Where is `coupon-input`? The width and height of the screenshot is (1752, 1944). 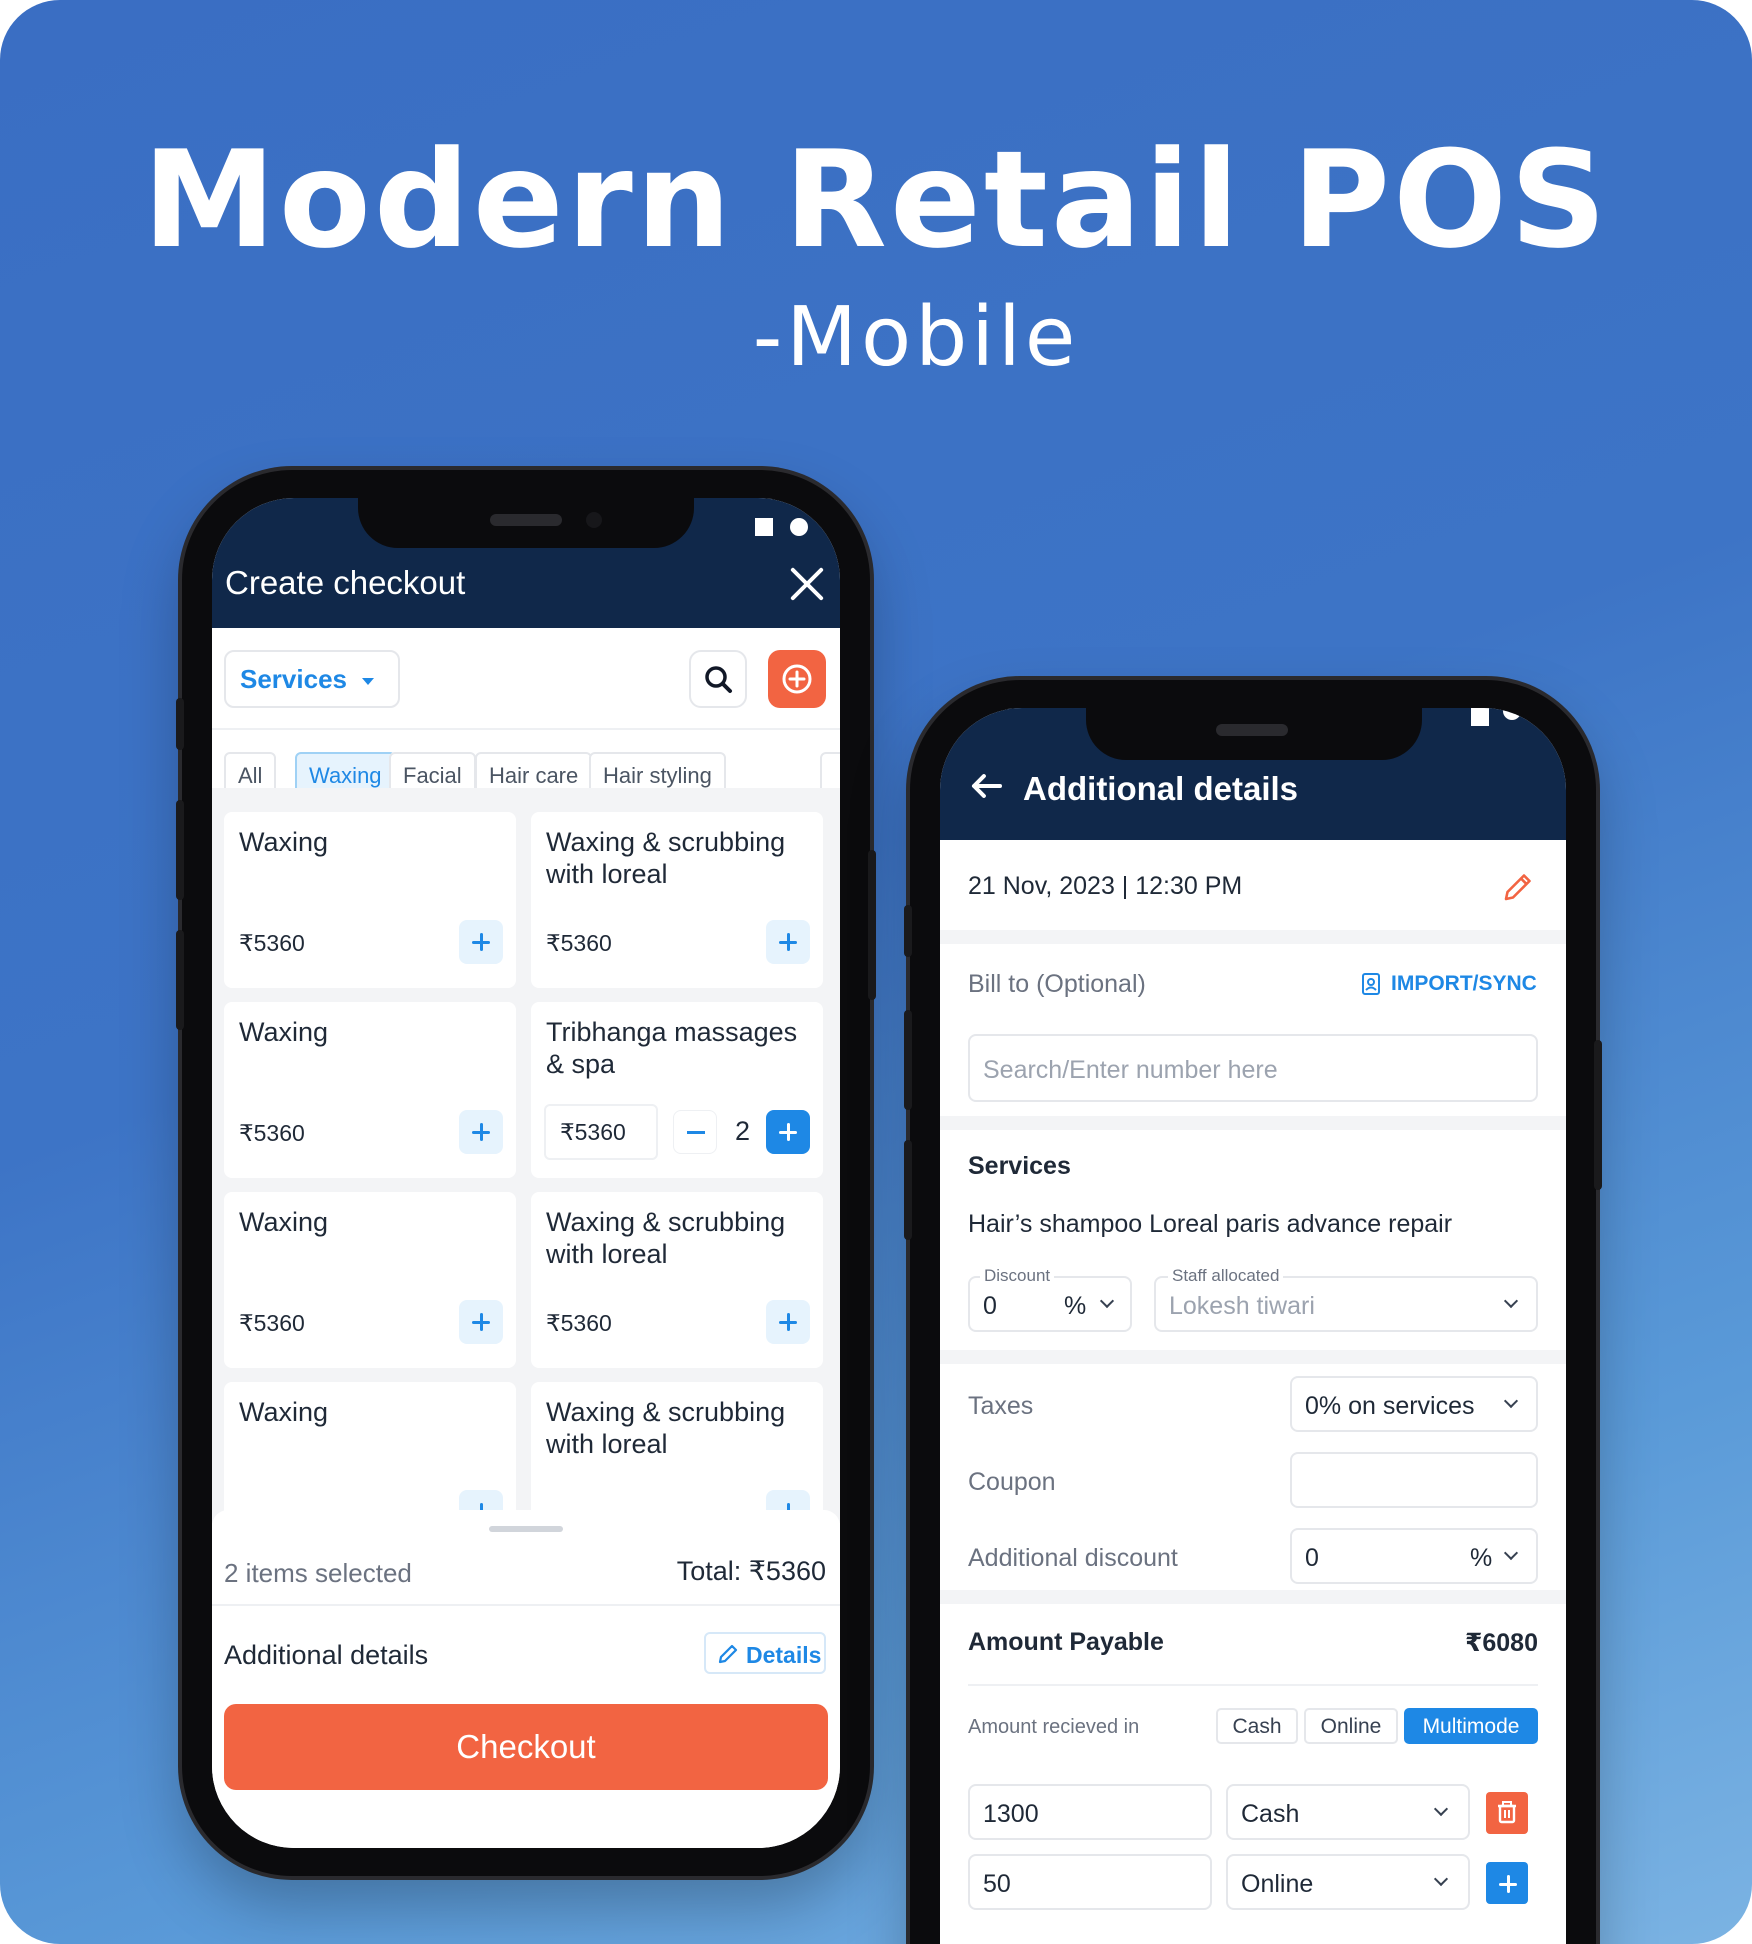
coupon-input is located at coordinates (1414, 1480).